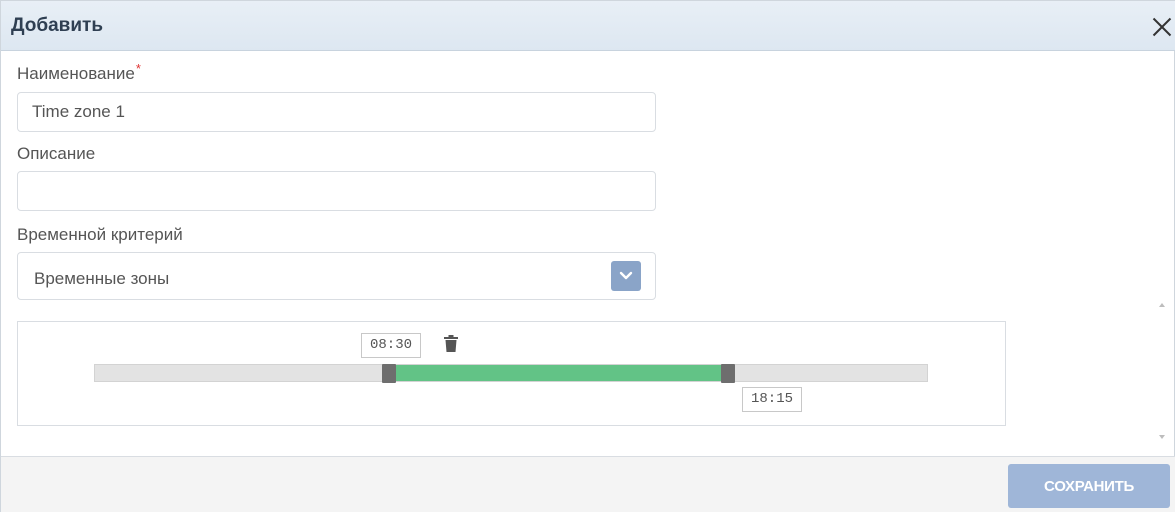  I want to click on required-mark: *, so click(138, 68).